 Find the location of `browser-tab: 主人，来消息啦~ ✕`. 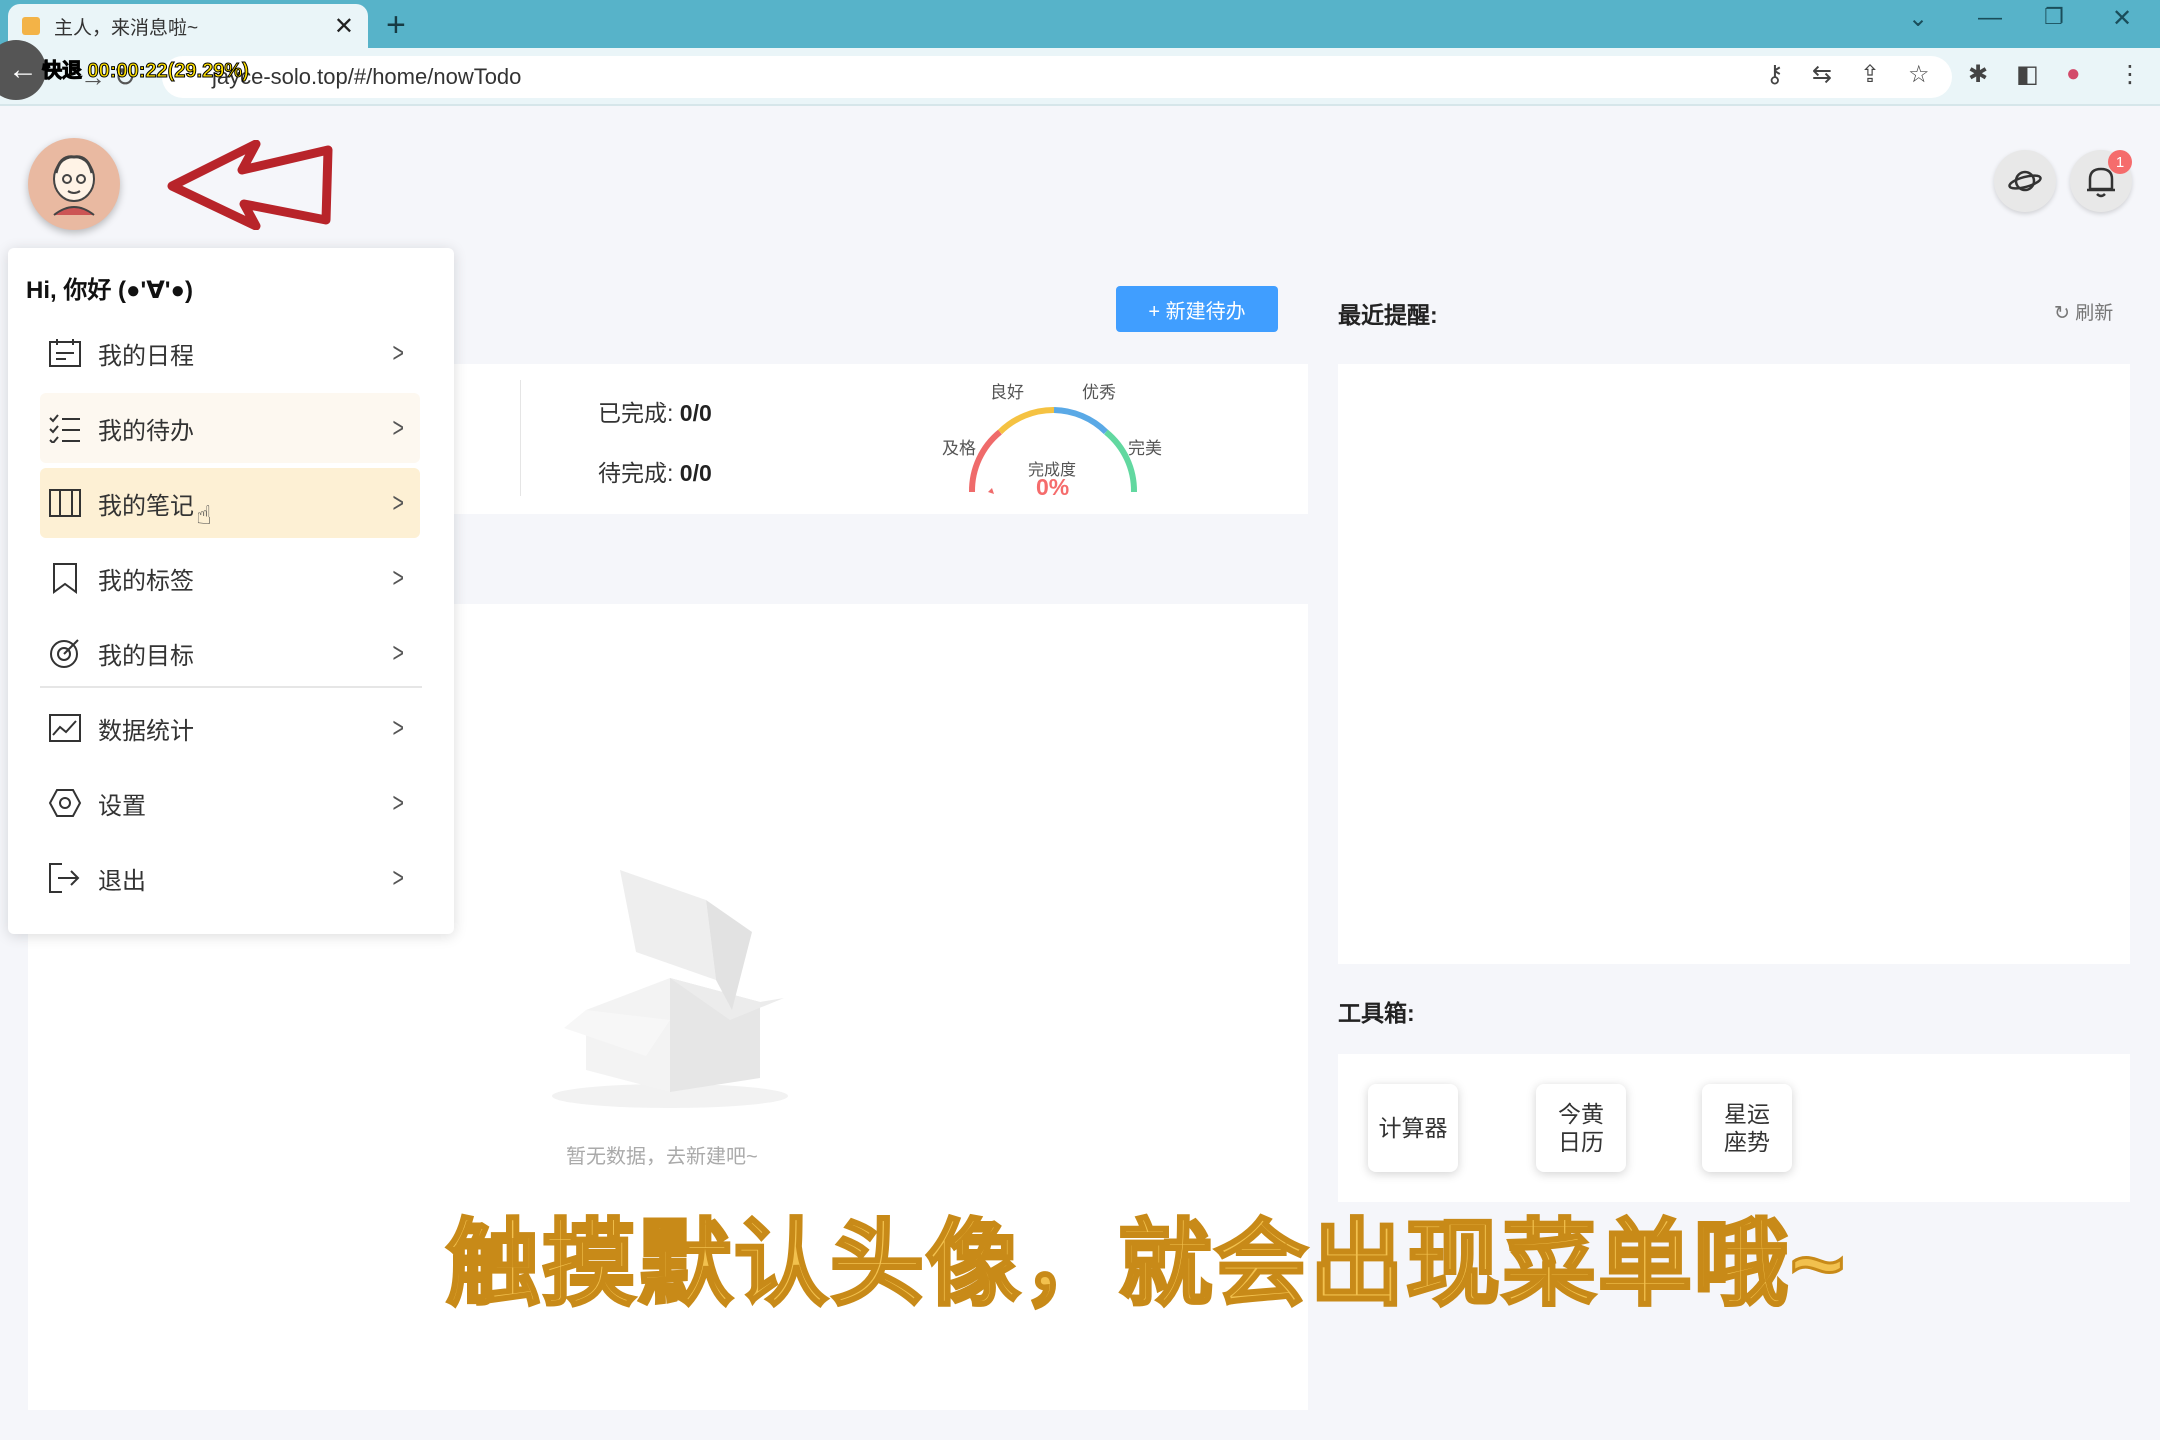

browser-tab: 主人，来消息啦~ ✕ is located at coordinates (188, 26).